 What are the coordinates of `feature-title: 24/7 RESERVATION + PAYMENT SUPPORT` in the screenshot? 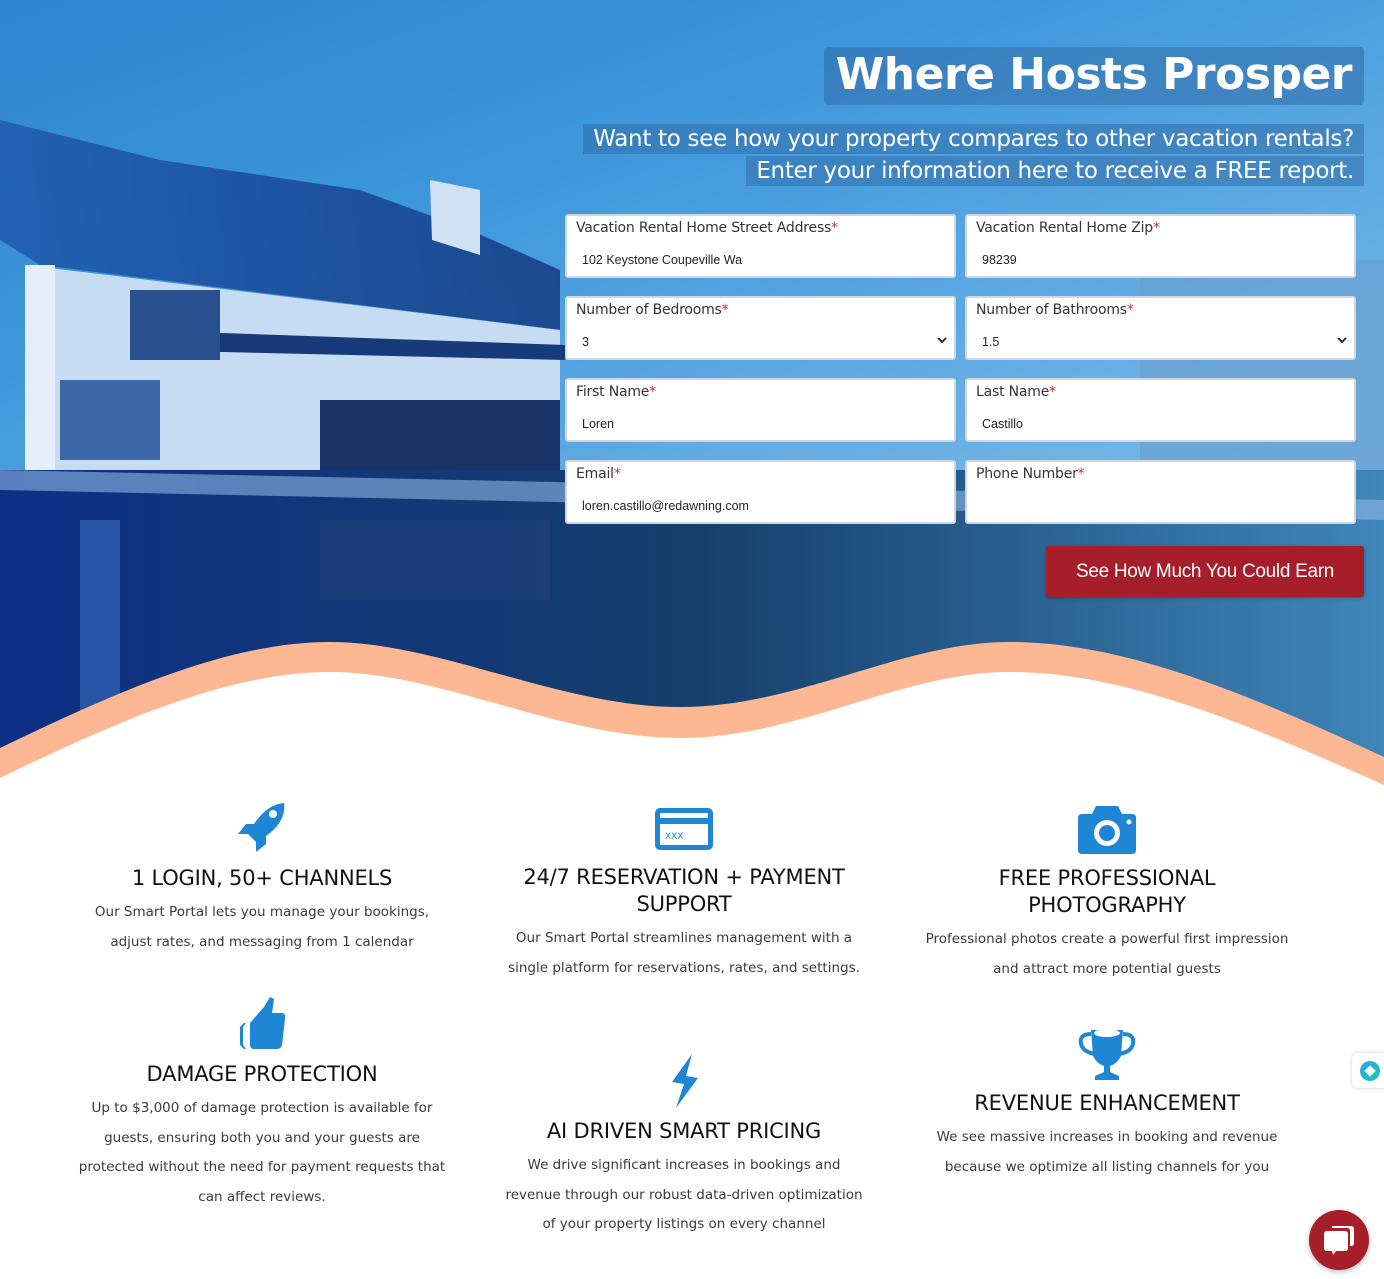 It's located at (684, 890).